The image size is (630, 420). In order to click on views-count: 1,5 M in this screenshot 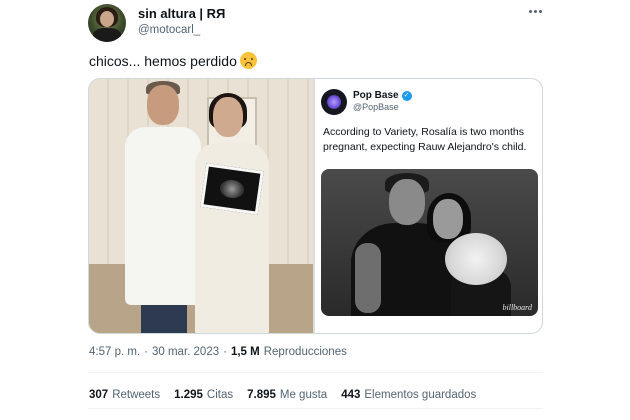, I will do `click(245, 352)`.